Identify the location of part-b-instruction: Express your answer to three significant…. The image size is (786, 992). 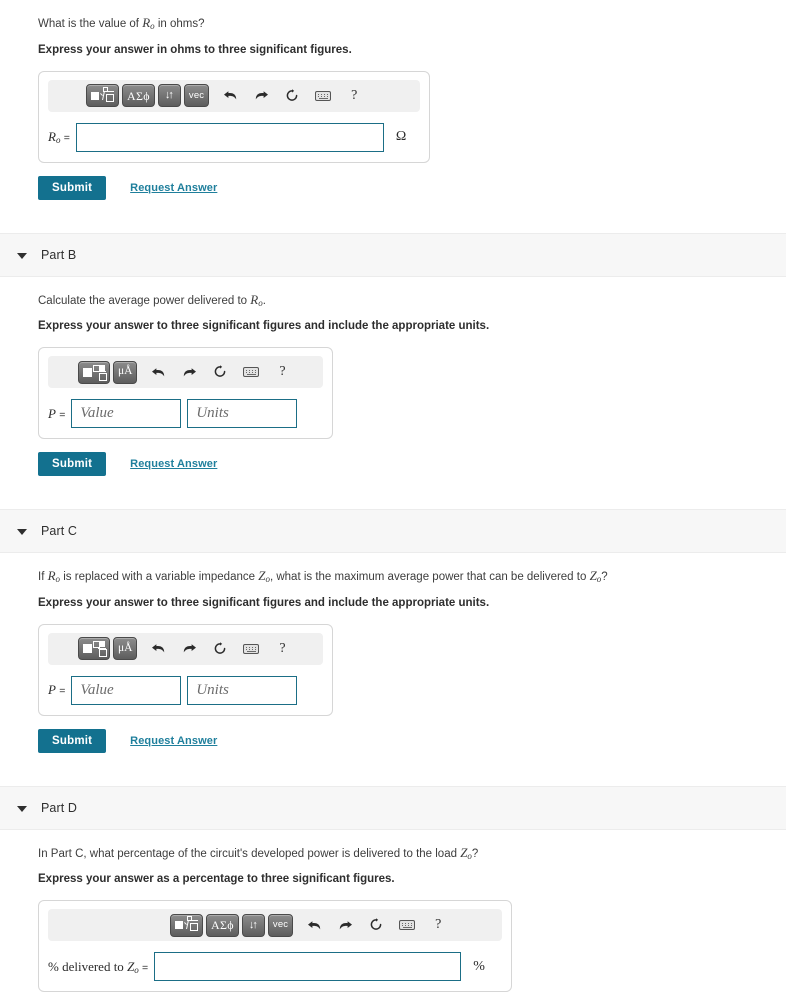
(264, 326).